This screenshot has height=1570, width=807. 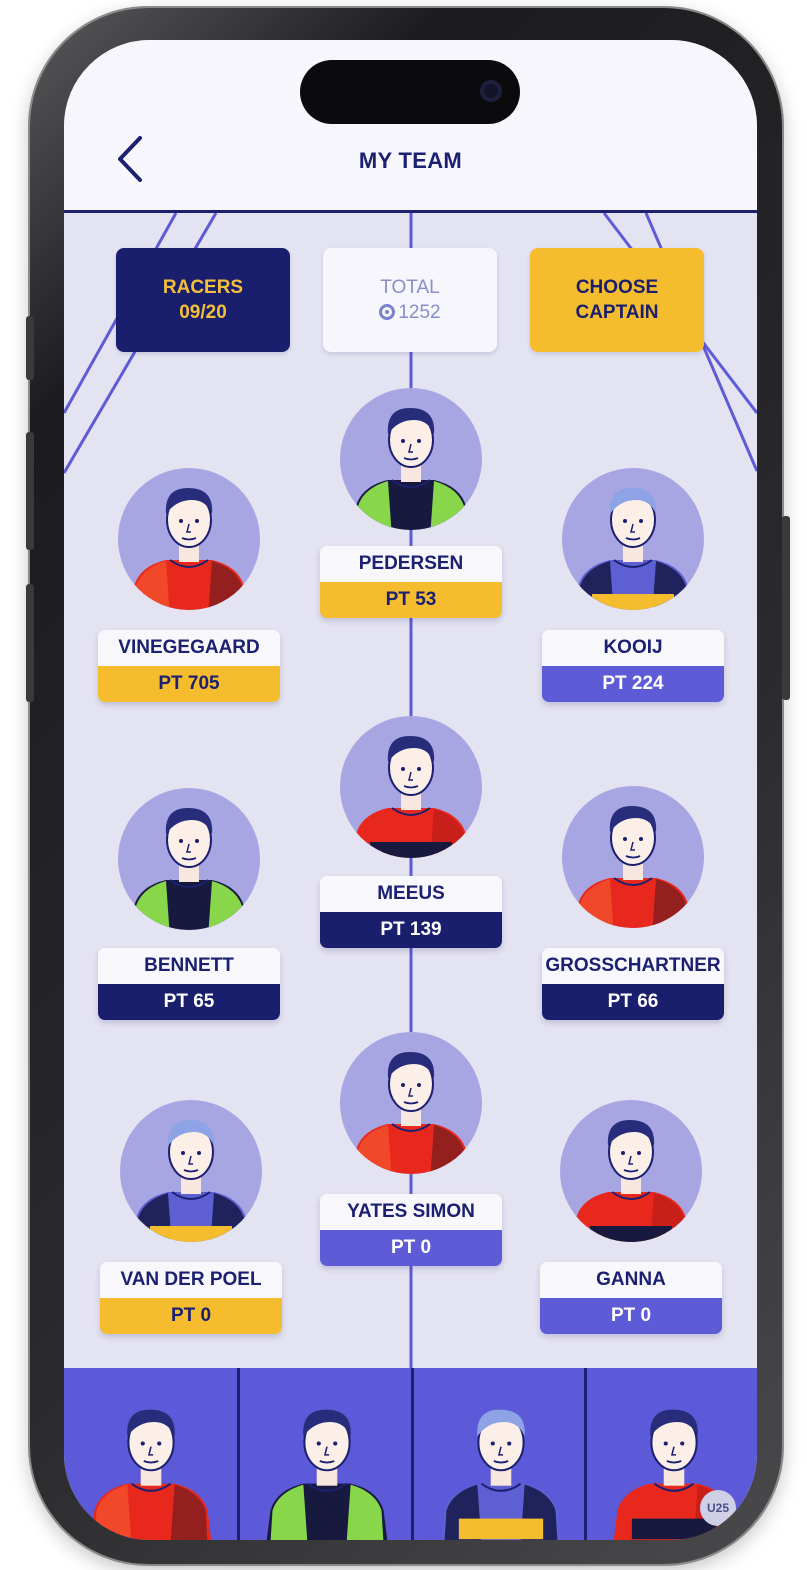 What do you see at coordinates (633, 1002) in the screenshot?
I see `rider-points: PT 66` at bounding box center [633, 1002].